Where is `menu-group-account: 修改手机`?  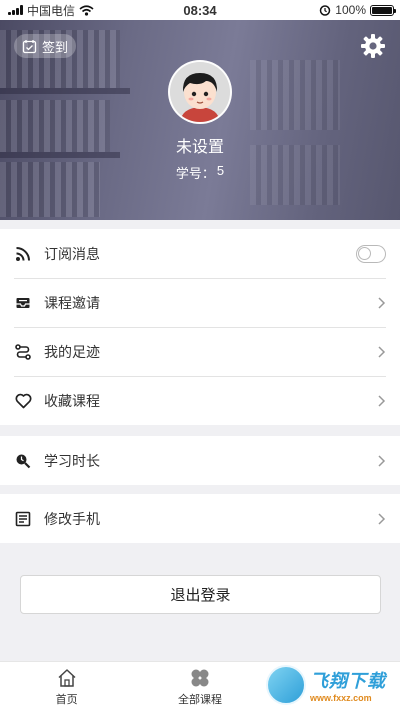 menu-group-account: 修改手机 is located at coordinates (200, 518).